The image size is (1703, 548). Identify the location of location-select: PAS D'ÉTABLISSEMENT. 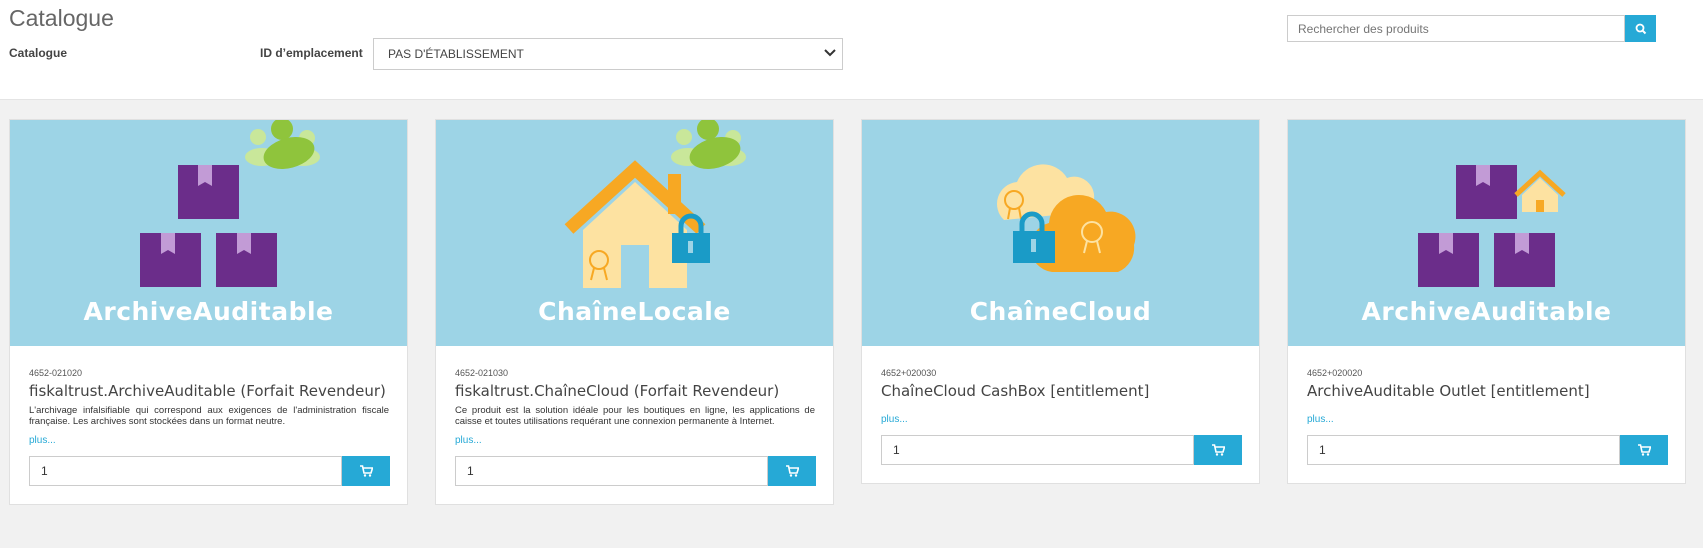
(608, 54).